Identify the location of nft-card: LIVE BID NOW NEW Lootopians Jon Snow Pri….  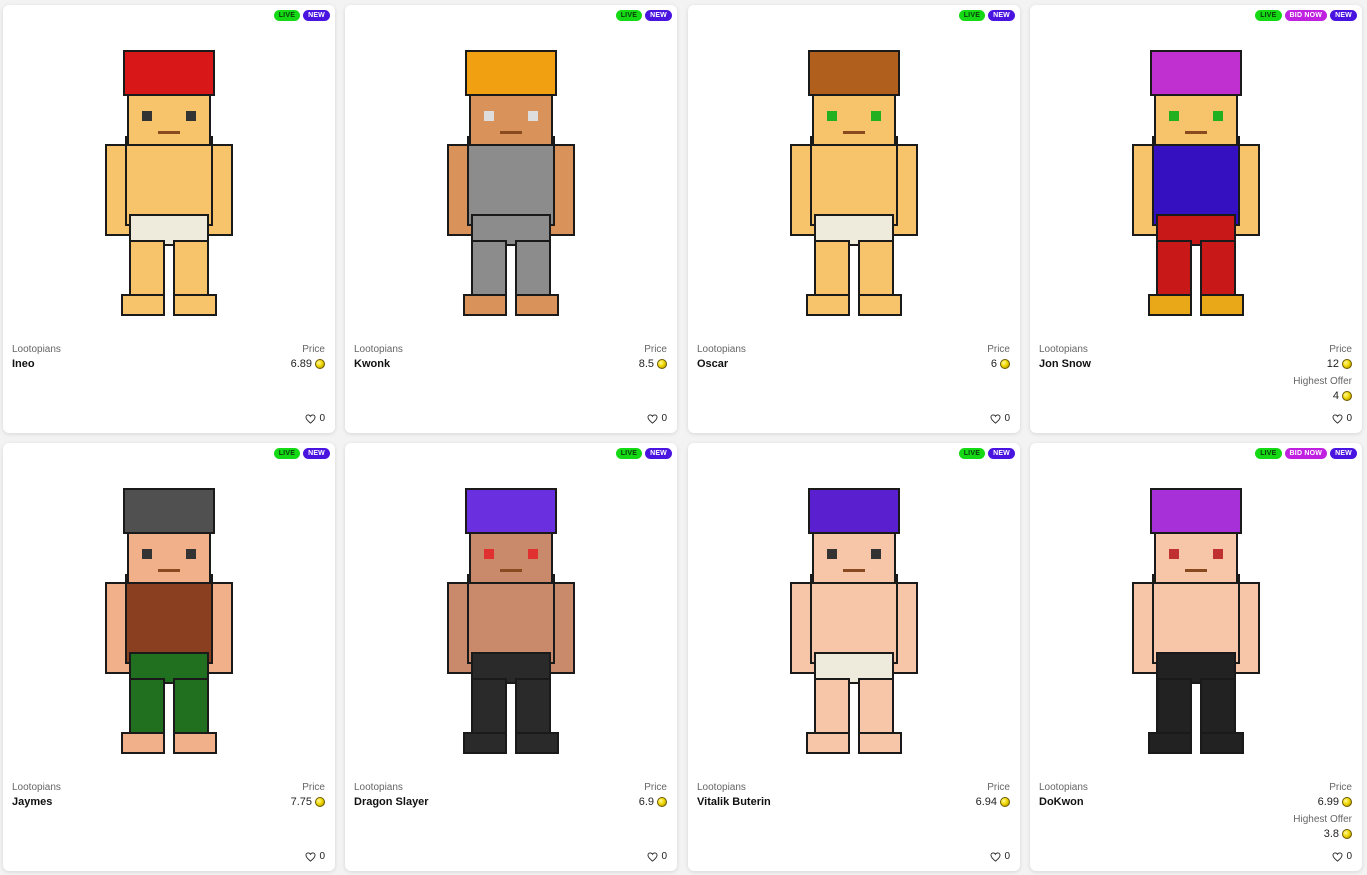
(1196, 219).